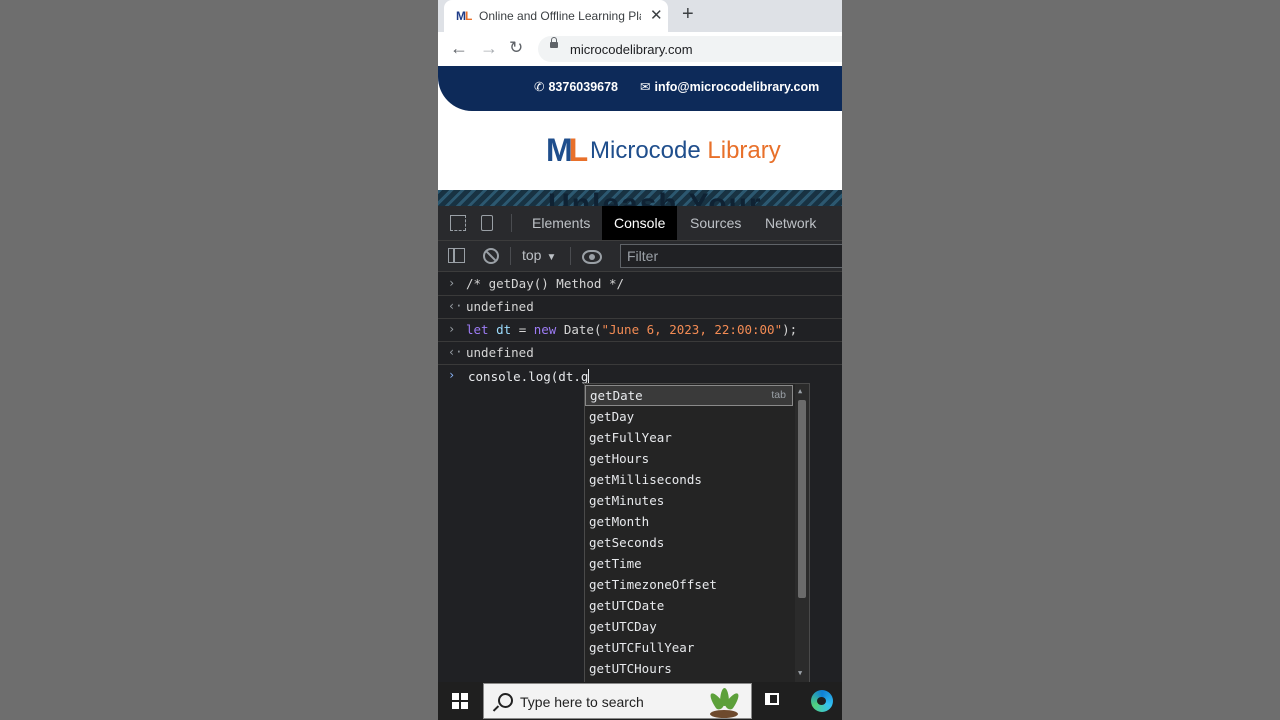  Describe the element at coordinates (689, 647) in the screenshot. I see `autocomplete-item: getUTCFullYear` at that location.